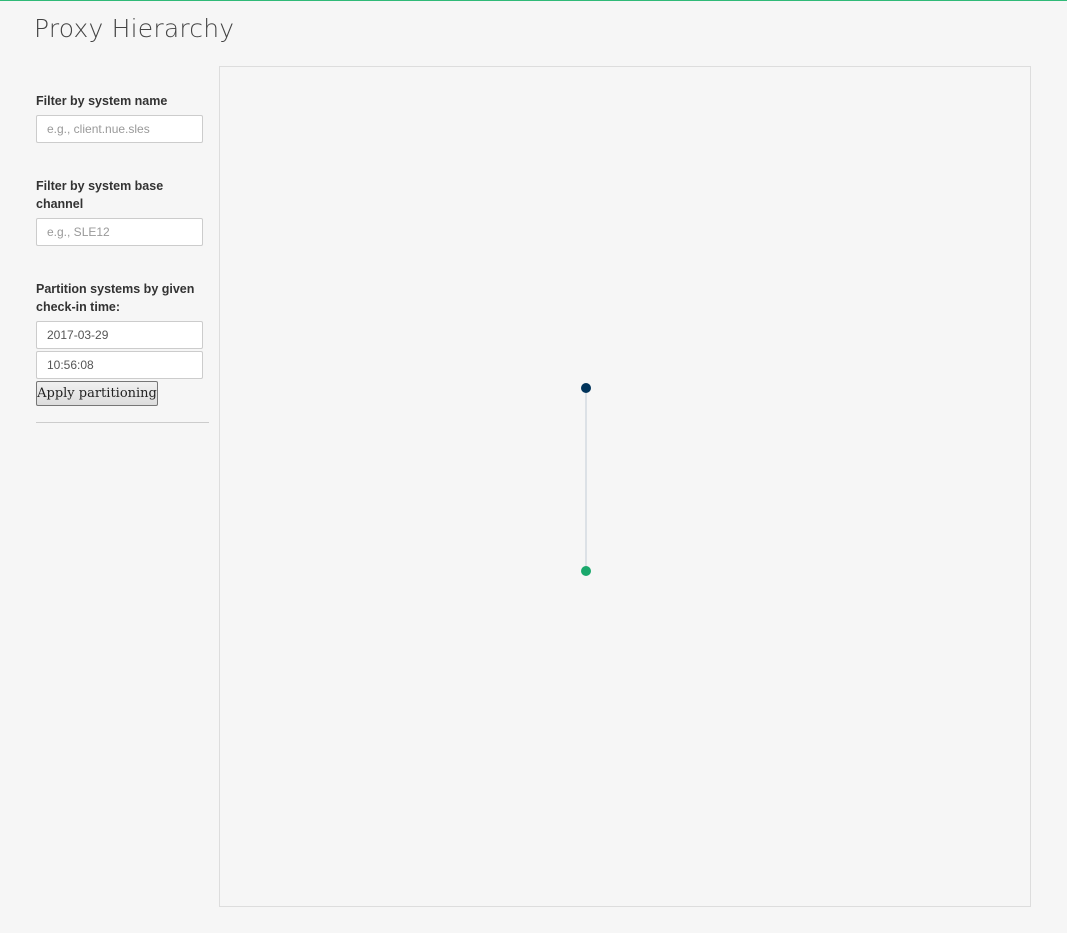 The image size is (1067, 933). I want to click on hierarchy-graph, so click(586, 479).